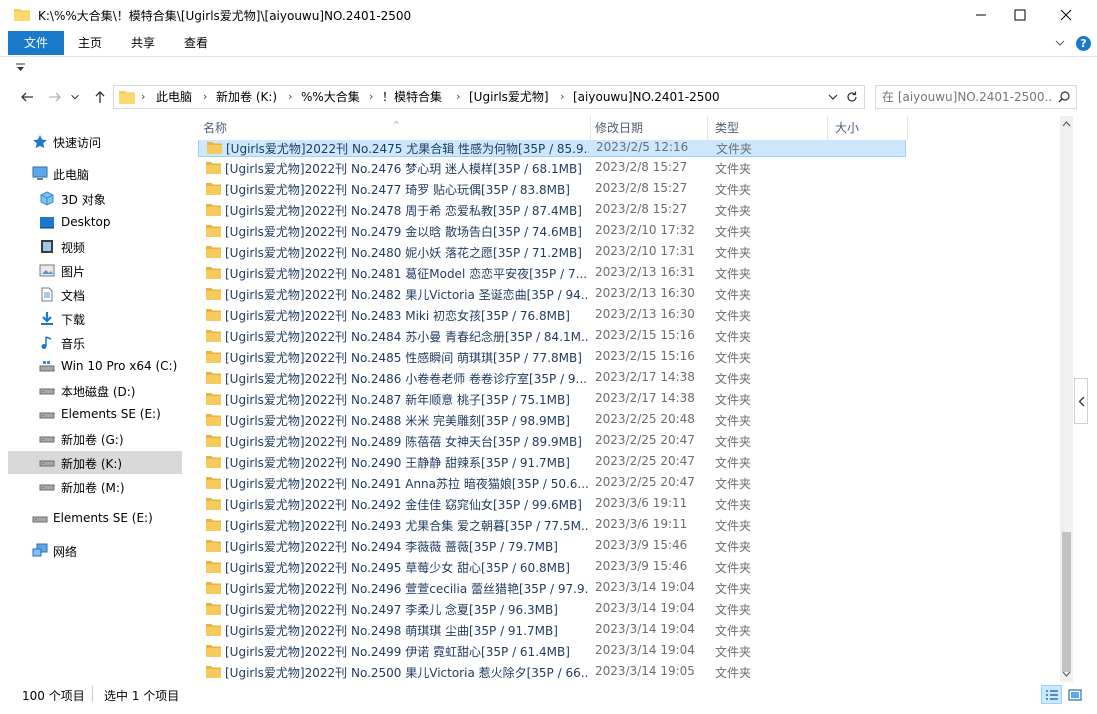 The height and width of the screenshot is (714, 1097). I want to click on tab-view: 查看, so click(196, 43).